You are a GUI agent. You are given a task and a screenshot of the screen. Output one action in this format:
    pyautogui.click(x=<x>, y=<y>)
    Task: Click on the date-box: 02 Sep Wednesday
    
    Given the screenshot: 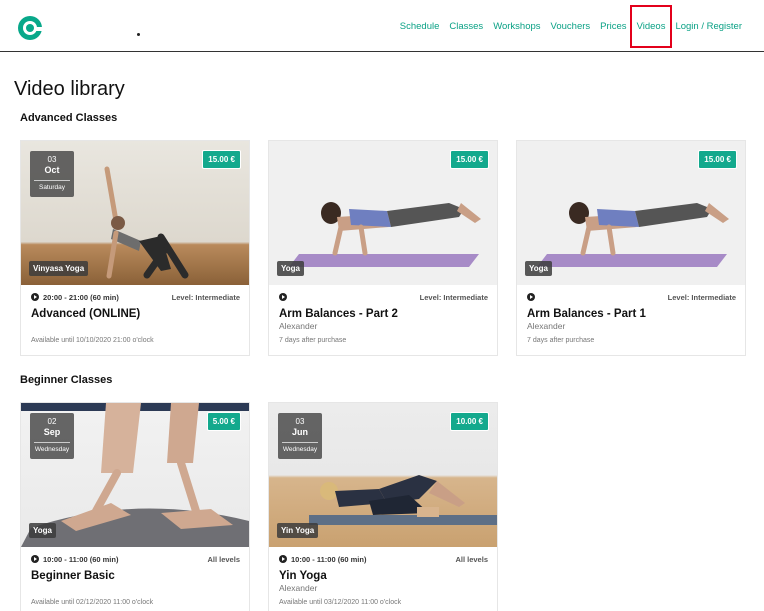 What is the action you would take?
    pyautogui.click(x=52, y=436)
    